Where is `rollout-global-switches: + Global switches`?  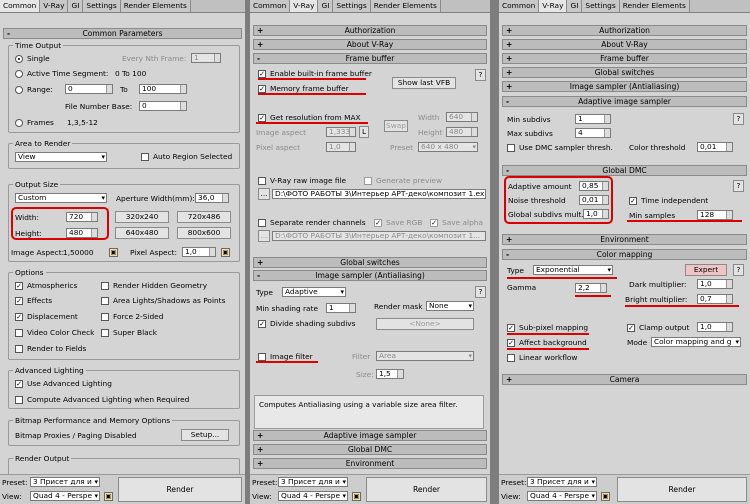
rollout-global-switches: + Global switches is located at coordinates (370, 262).